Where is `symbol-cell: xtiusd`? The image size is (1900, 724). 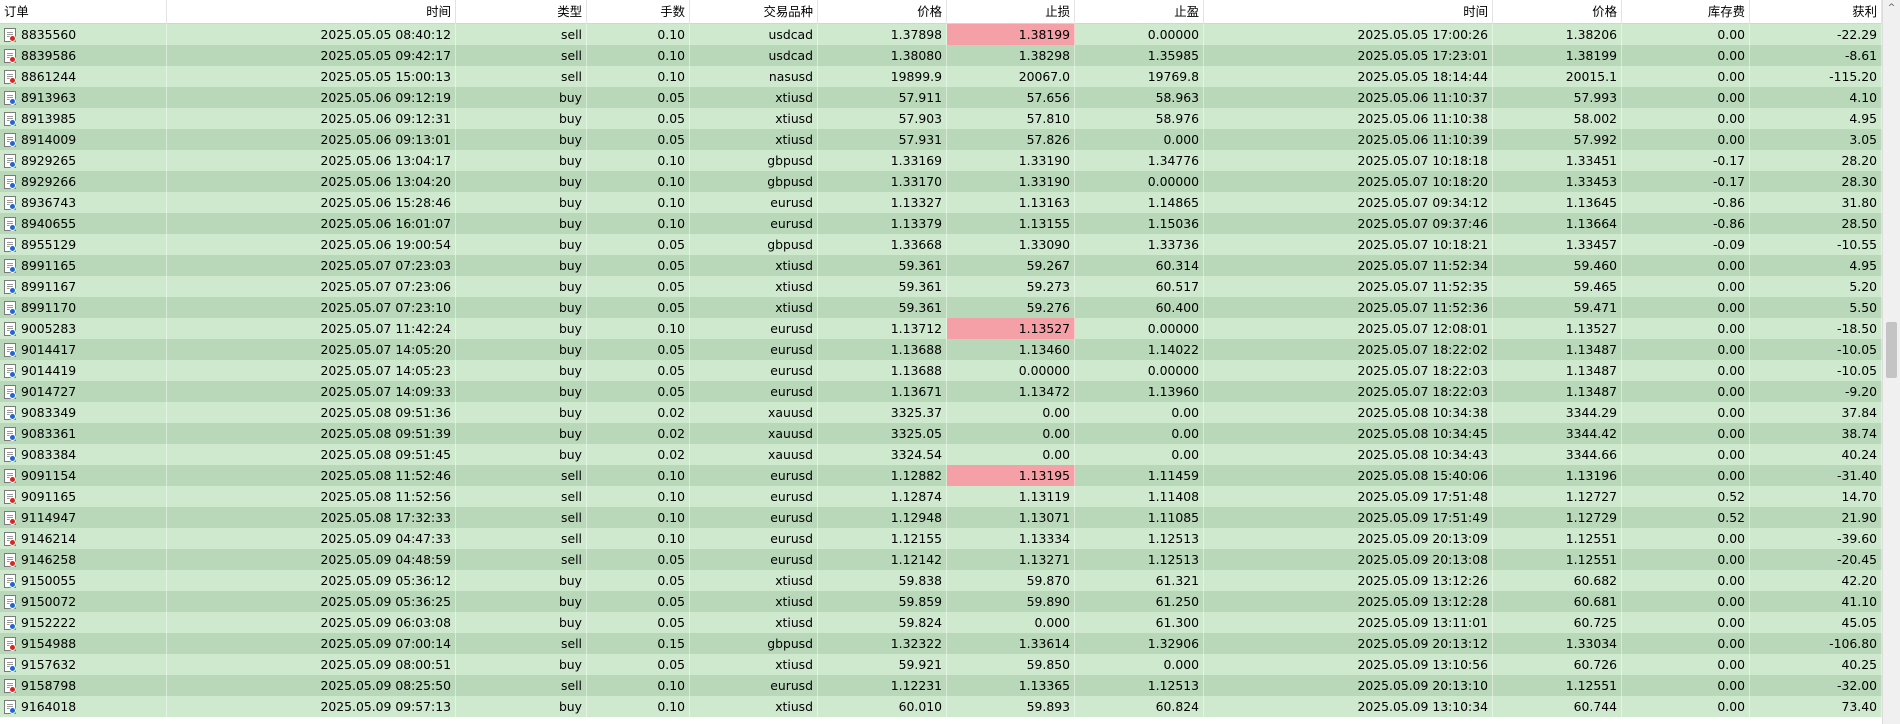 symbol-cell: xtiusd is located at coordinates (754, 118).